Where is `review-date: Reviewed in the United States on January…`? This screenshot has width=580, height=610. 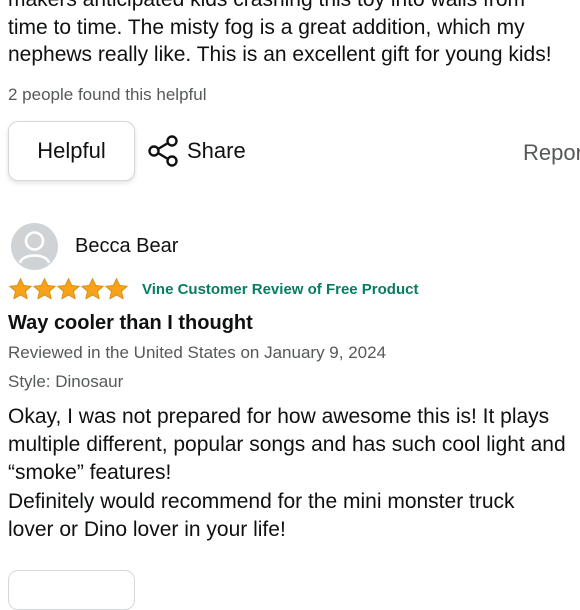 review-date: Reviewed in the United States on January… is located at coordinates (197, 352).